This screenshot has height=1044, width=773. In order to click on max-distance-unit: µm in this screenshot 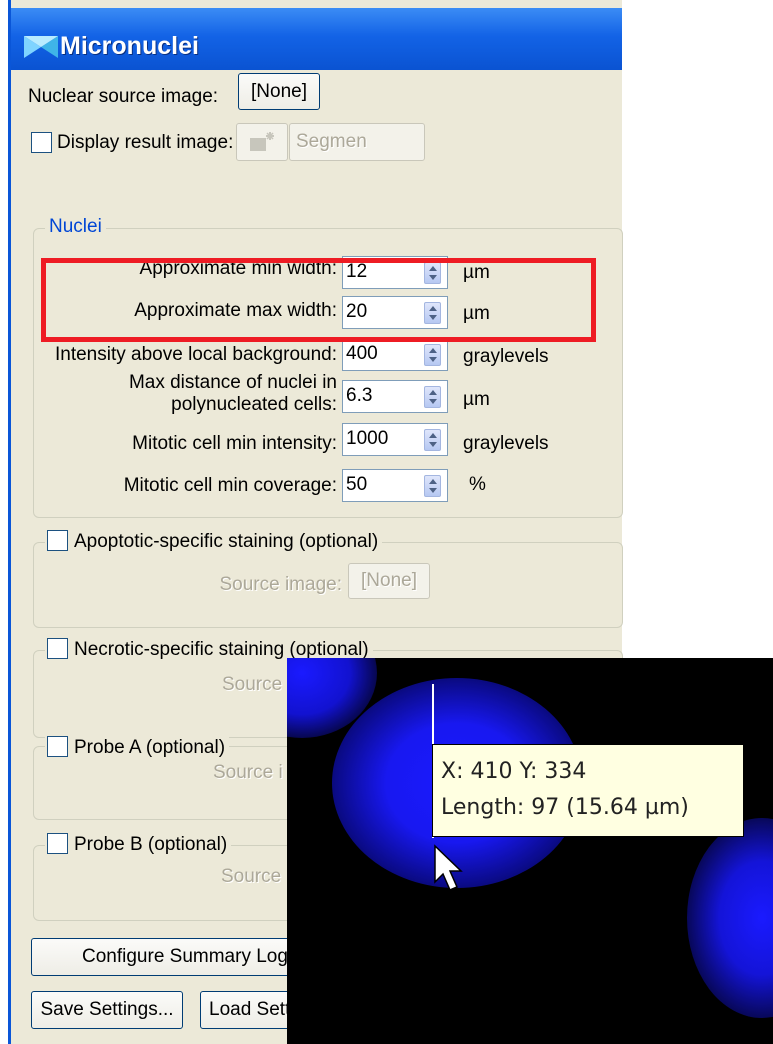, I will do `click(476, 399)`.